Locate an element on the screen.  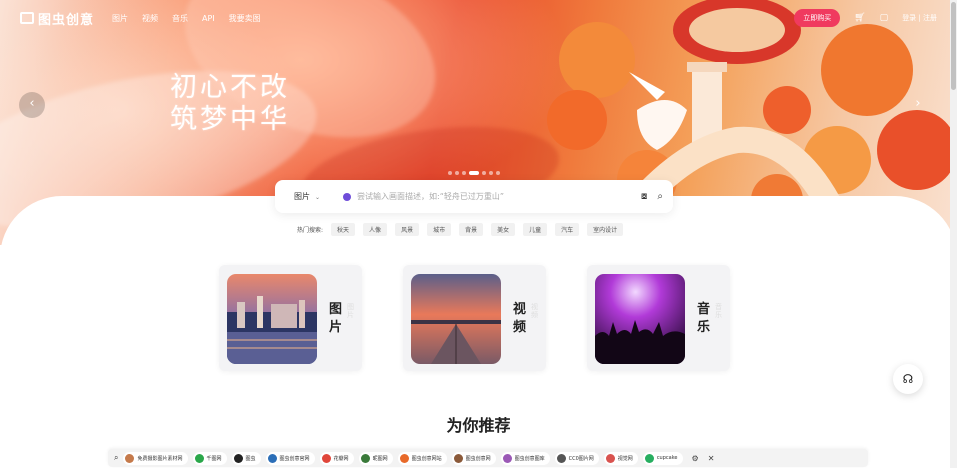
bookmark-item: CC0图片网 is located at coordinates (576, 458).